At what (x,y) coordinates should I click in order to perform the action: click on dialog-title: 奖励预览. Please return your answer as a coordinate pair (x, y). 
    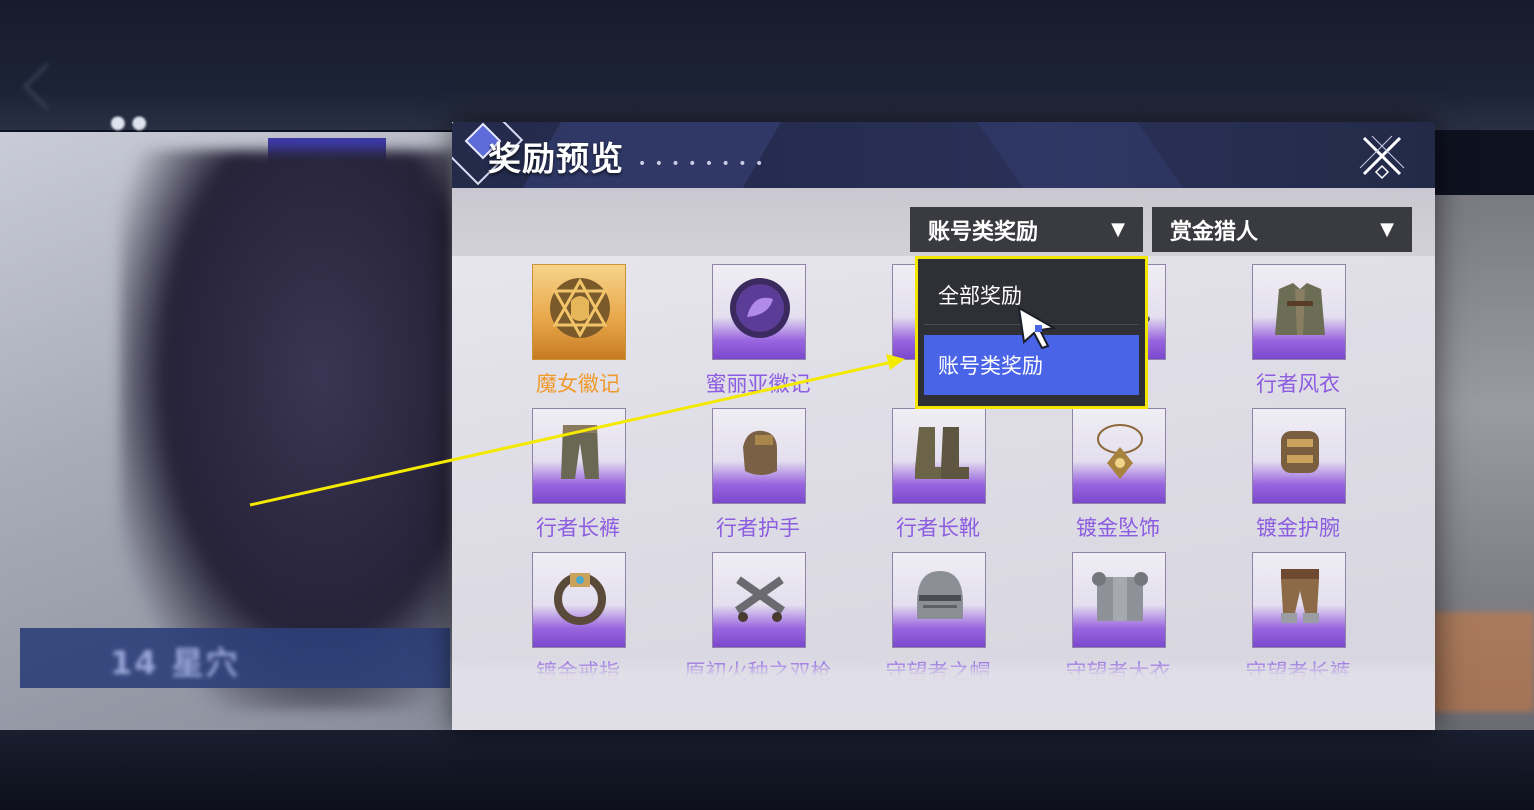
    Looking at the image, I should click on (556, 158).